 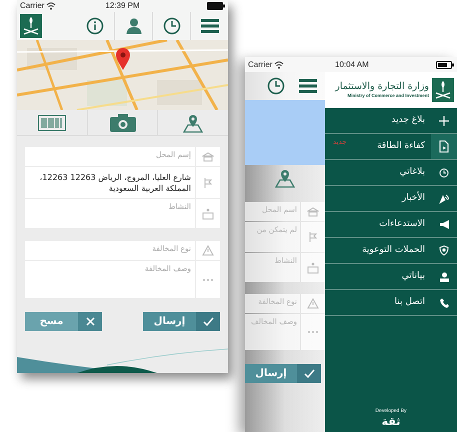 What do you see at coordinates (444, 173) in the screenshot?
I see `clock-icon` at bounding box center [444, 173].